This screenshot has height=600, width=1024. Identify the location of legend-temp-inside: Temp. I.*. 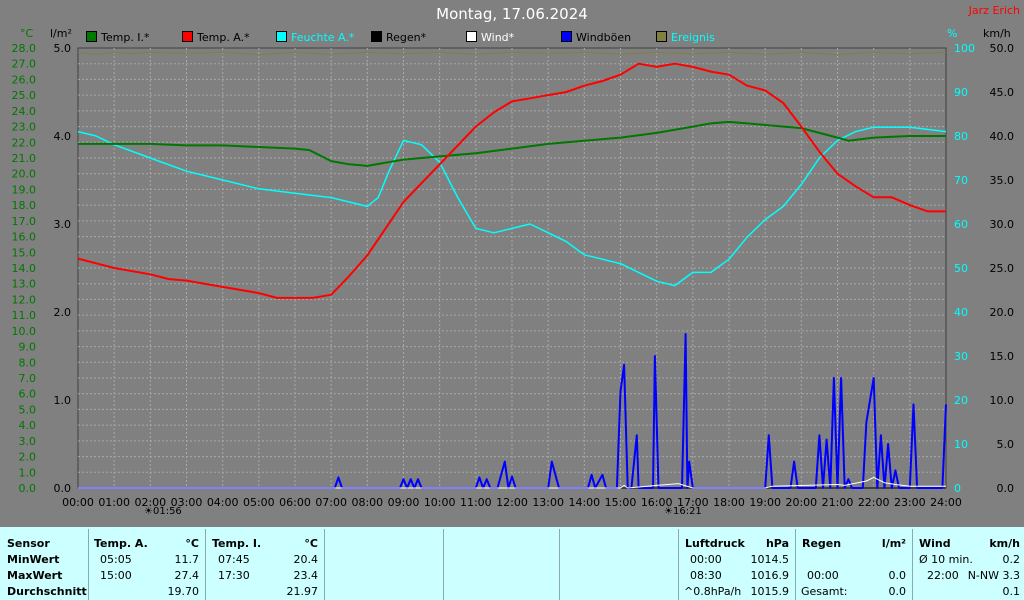
(118, 38).